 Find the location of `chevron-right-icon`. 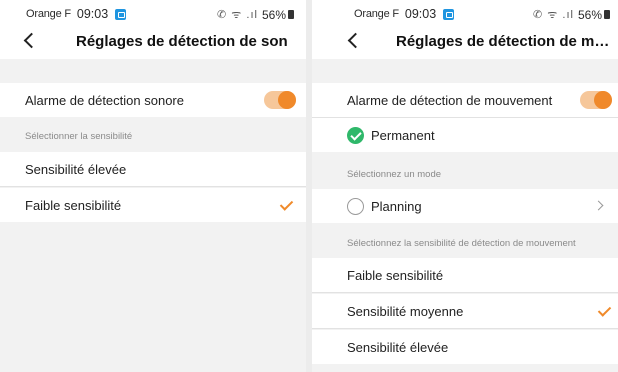

chevron-right-icon is located at coordinates (598, 205).